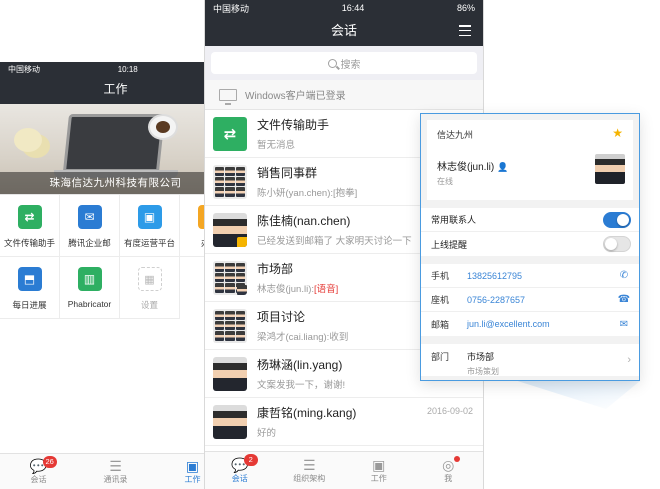 The height and width of the screenshot is (489, 660). I want to click on bottom-tab-bar: 💬 会话 26 ☰ 通讯录 ▣ 工作, so click(115, 471).